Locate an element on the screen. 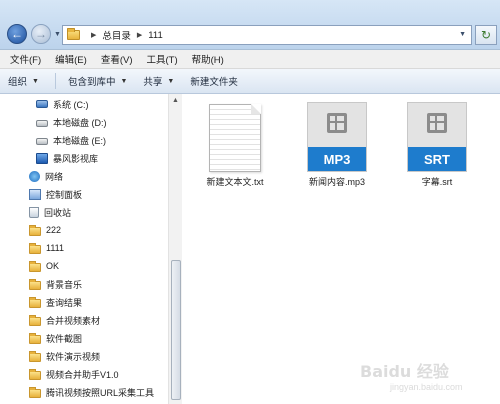  nav-item-label: 暴风影视库 is located at coordinates (76, 158).